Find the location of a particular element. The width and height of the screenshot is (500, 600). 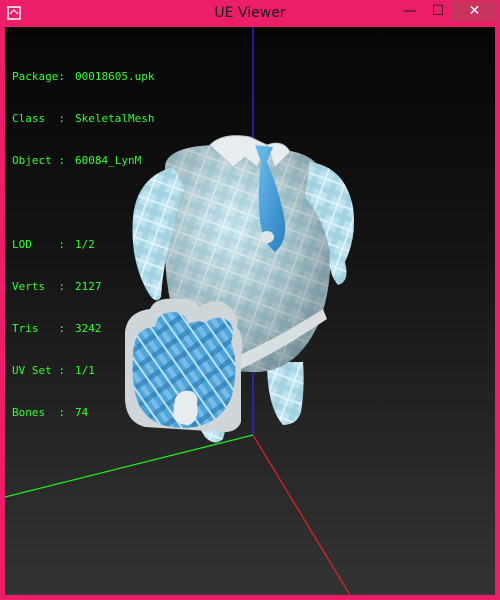

minimize-button: — is located at coordinates (410, 11).